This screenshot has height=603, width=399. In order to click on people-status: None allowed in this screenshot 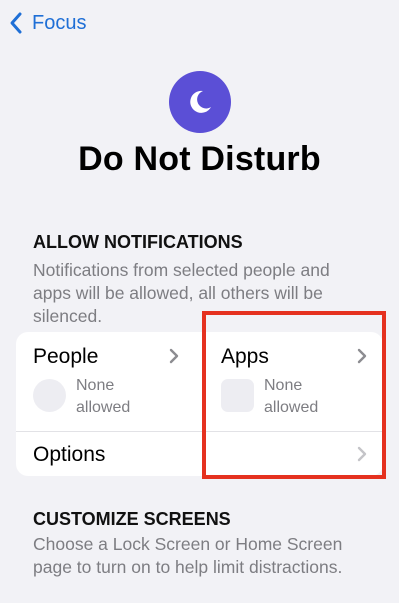, I will do `click(103, 397)`.